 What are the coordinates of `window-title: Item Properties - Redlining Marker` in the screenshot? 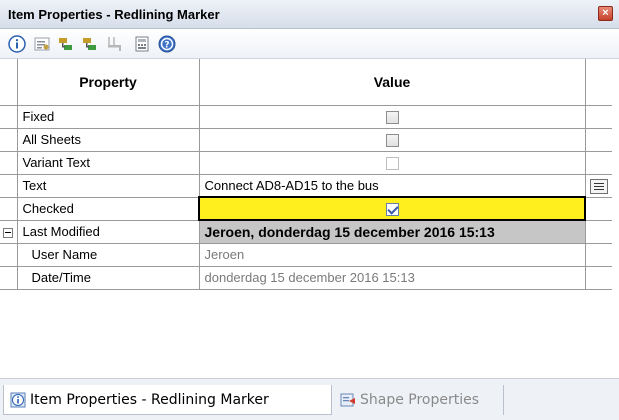 It's located at (114, 14).